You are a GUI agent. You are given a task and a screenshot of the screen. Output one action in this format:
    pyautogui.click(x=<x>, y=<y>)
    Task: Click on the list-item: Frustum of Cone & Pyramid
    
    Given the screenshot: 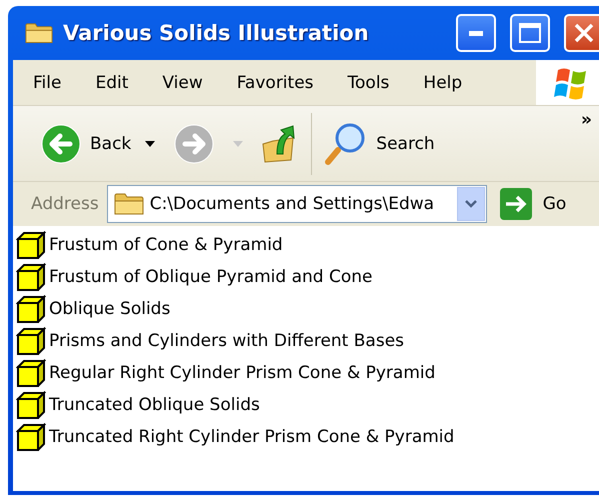 What is the action you would take?
    pyautogui.click(x=166, y=245)
    